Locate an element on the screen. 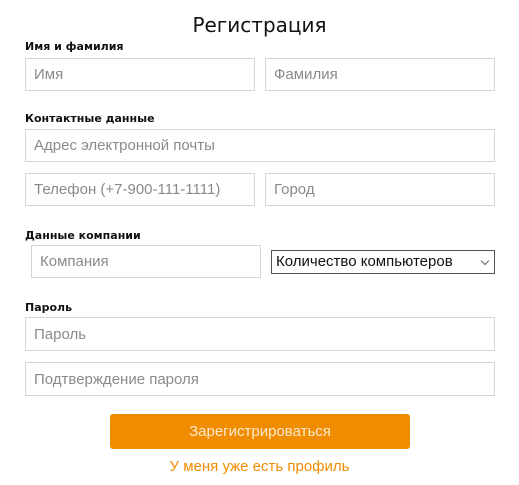 The height and width of the screenshot is (485, 519). phone-input is located at coordinates (140, 189).